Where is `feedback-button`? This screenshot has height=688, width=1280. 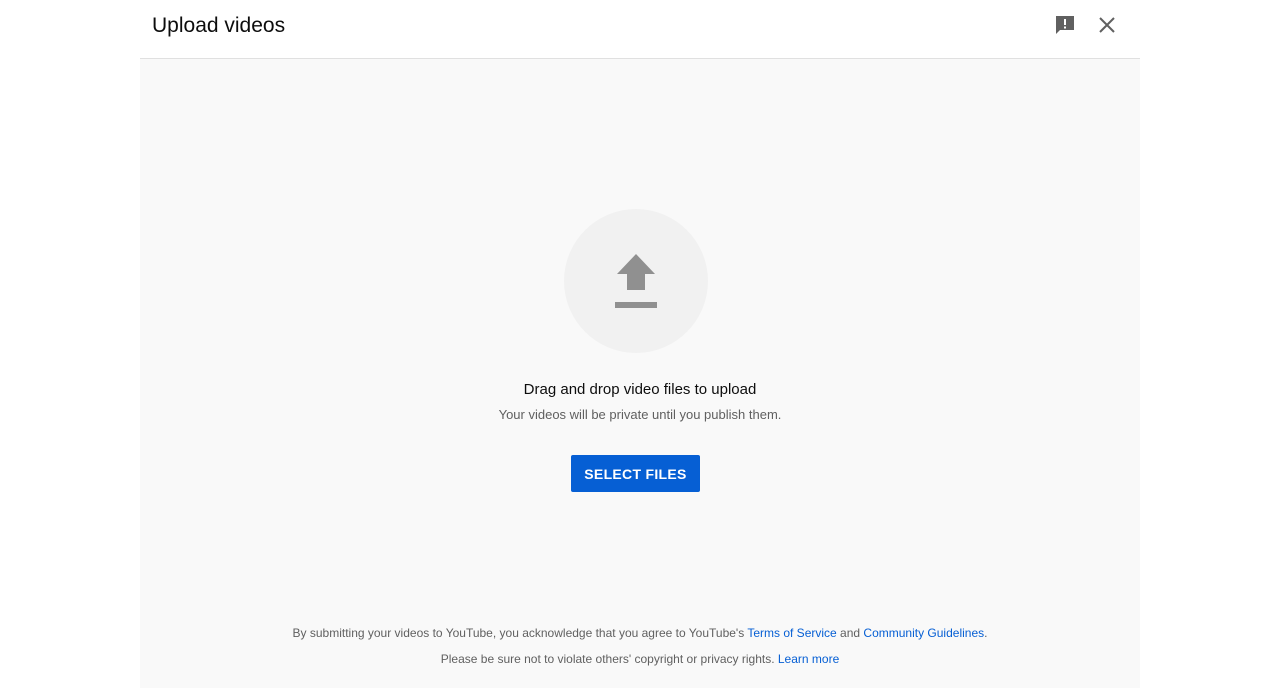
feedback-button is located at coordinates (1065, 25).